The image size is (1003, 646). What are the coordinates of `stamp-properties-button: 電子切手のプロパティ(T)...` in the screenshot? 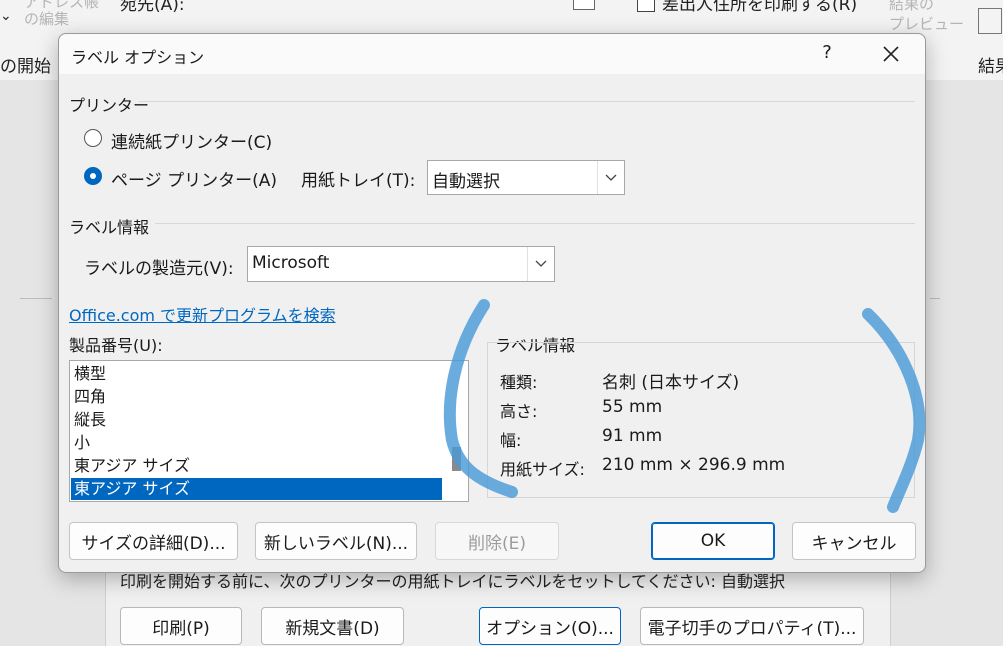 It's located at (752, 626).